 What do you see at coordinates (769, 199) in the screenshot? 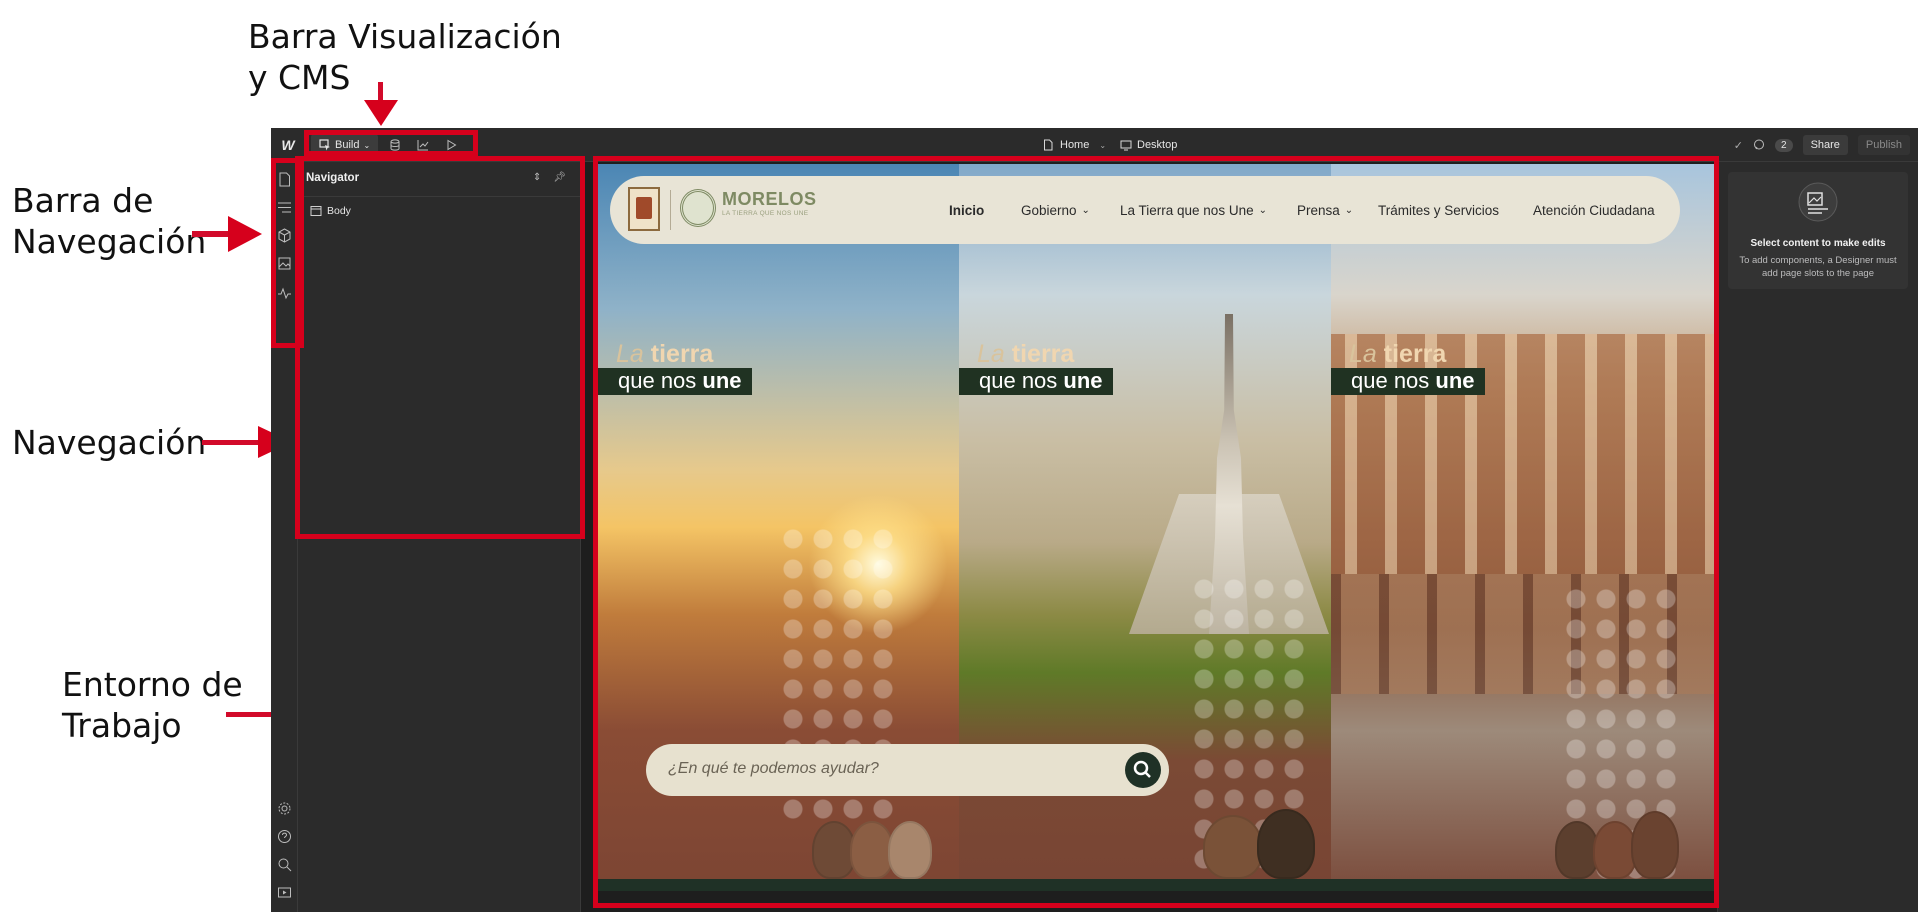
I see `brand-name: MORELOS` at bounding box center [769, 199].